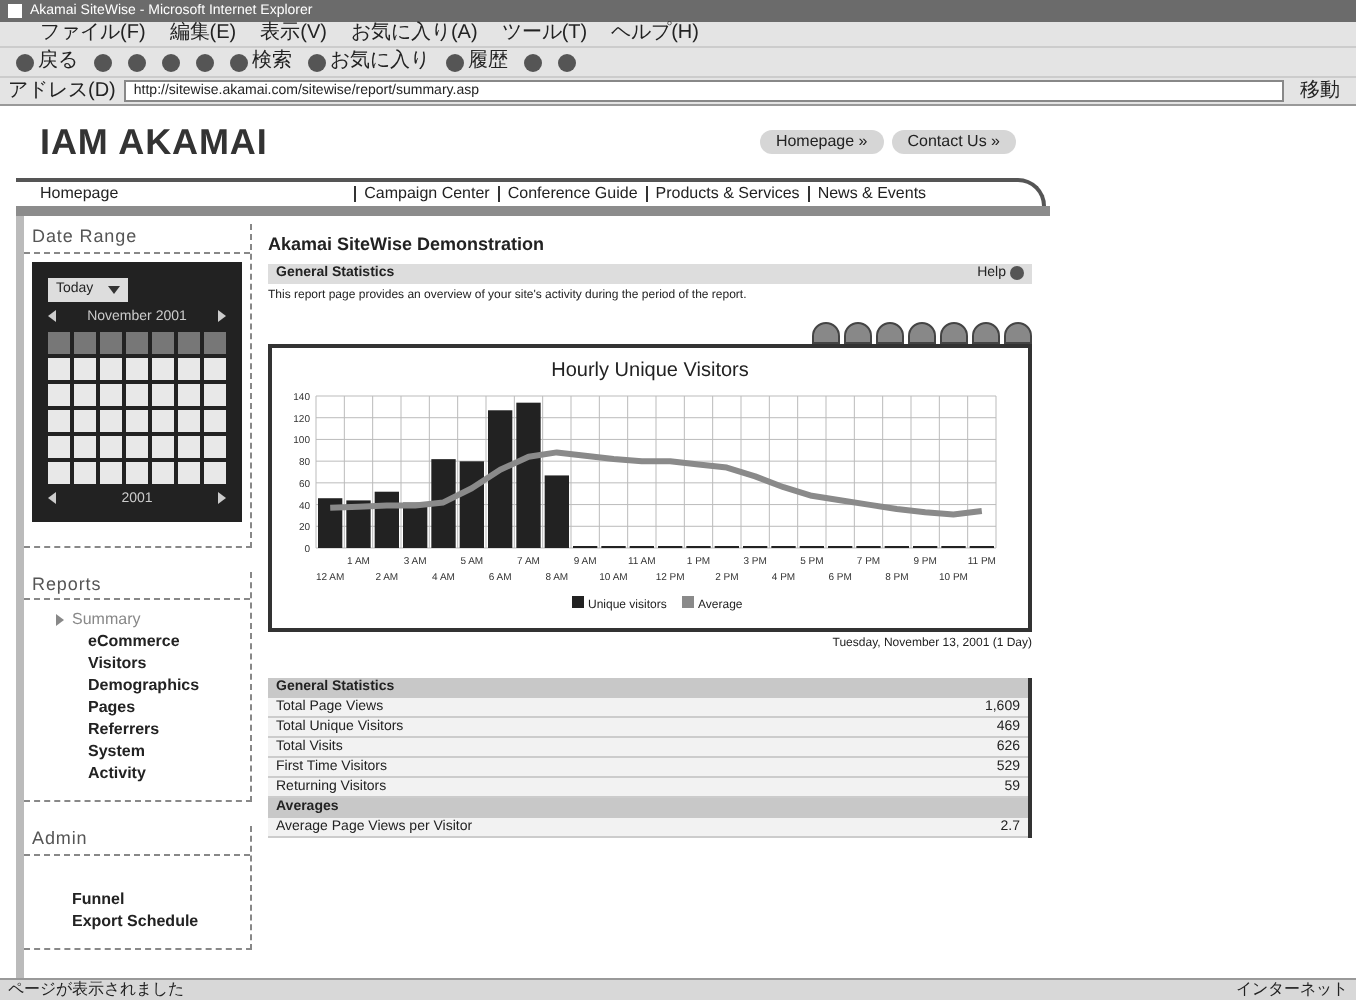 The width and height of the screenshot is (1356, 1000). What do you see at coordinates (137, 585) in the screenshot?
I see `panel-title: Reports` at bounding box center [137, 585].